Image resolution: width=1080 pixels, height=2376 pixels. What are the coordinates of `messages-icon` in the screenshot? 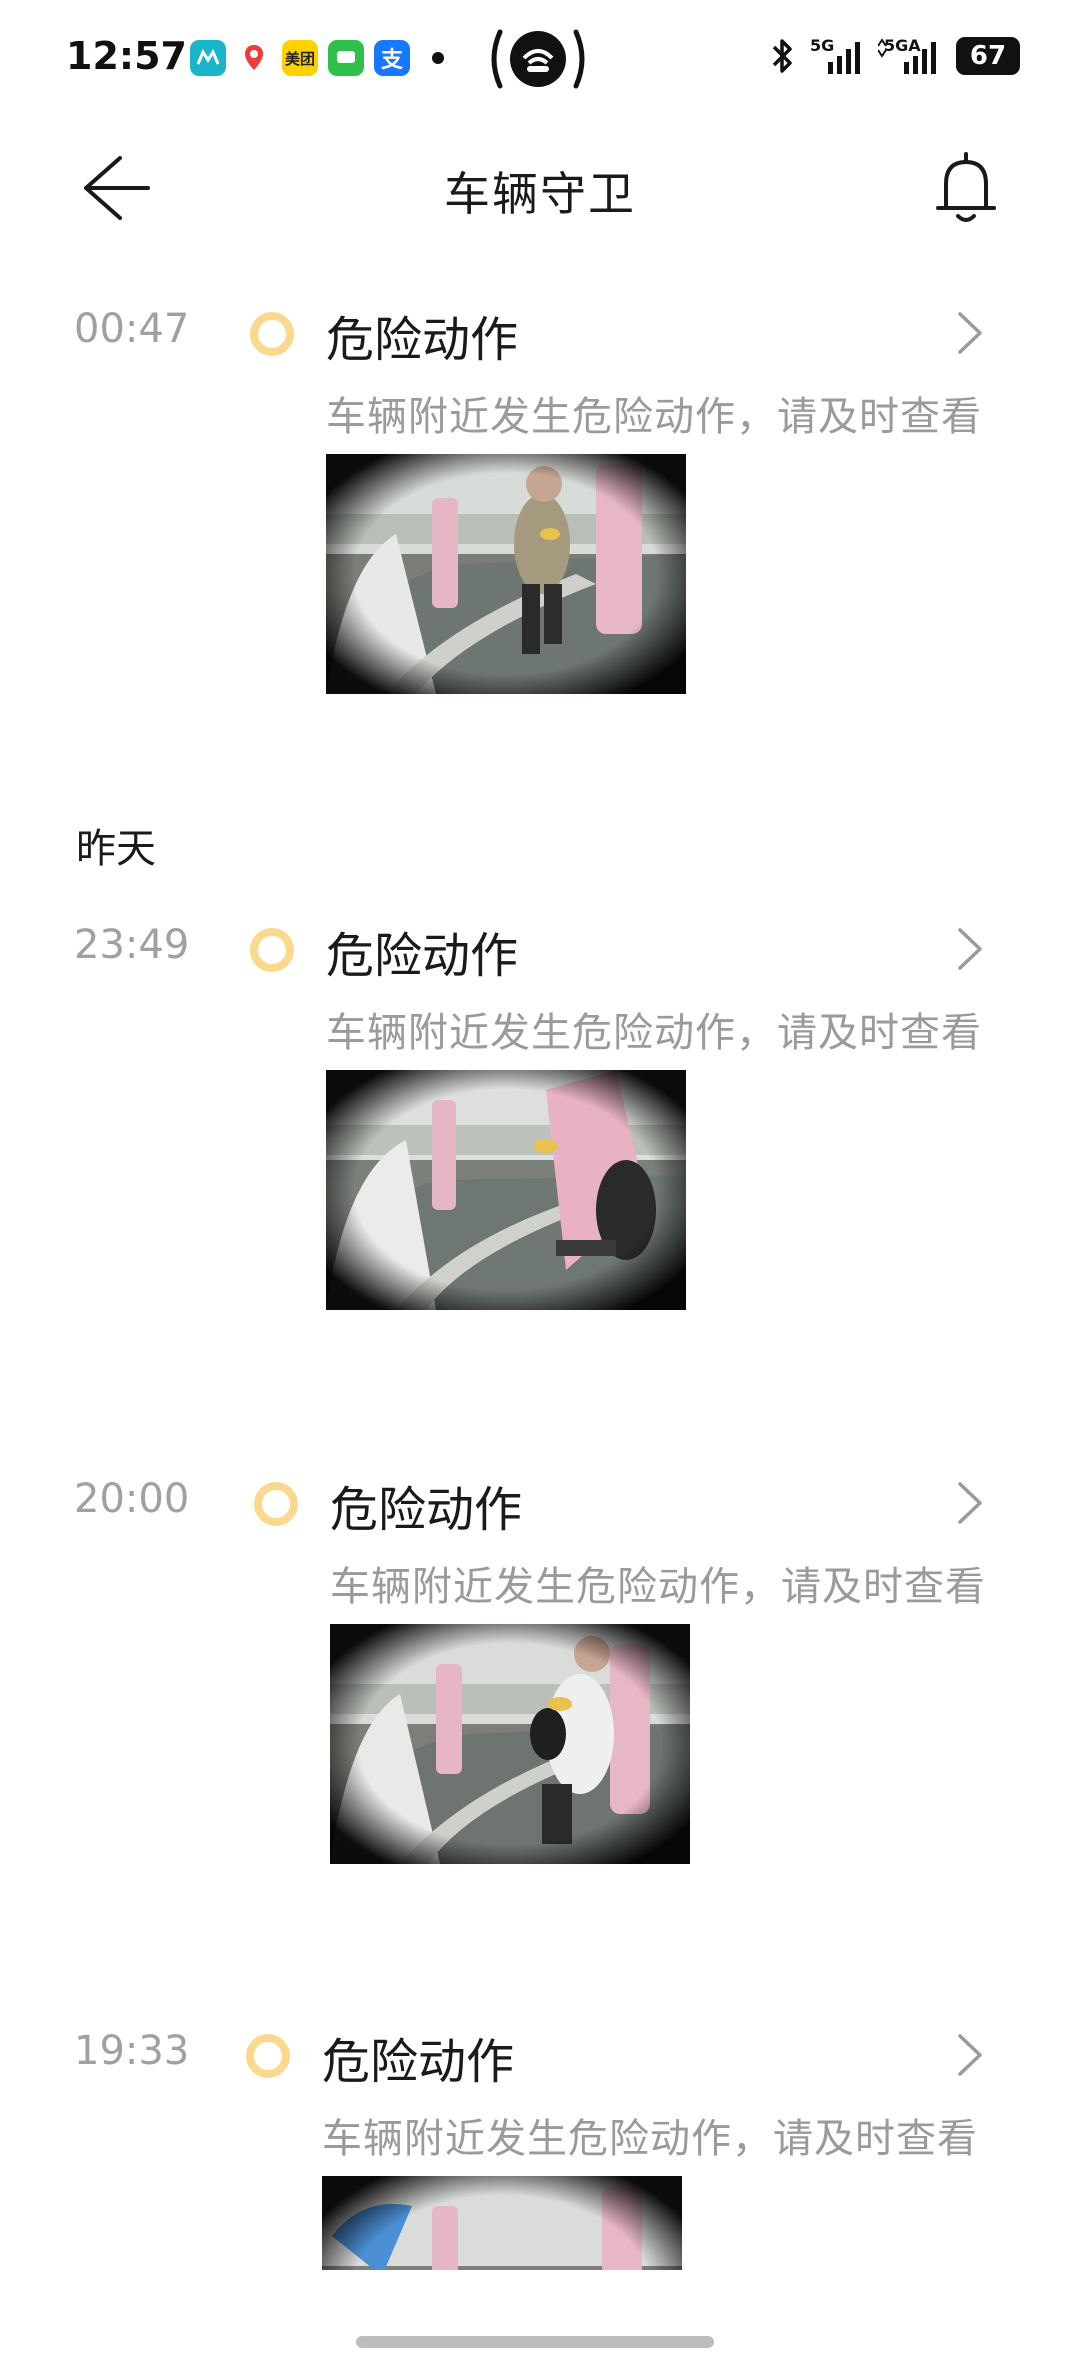 It's located at (346, 58).